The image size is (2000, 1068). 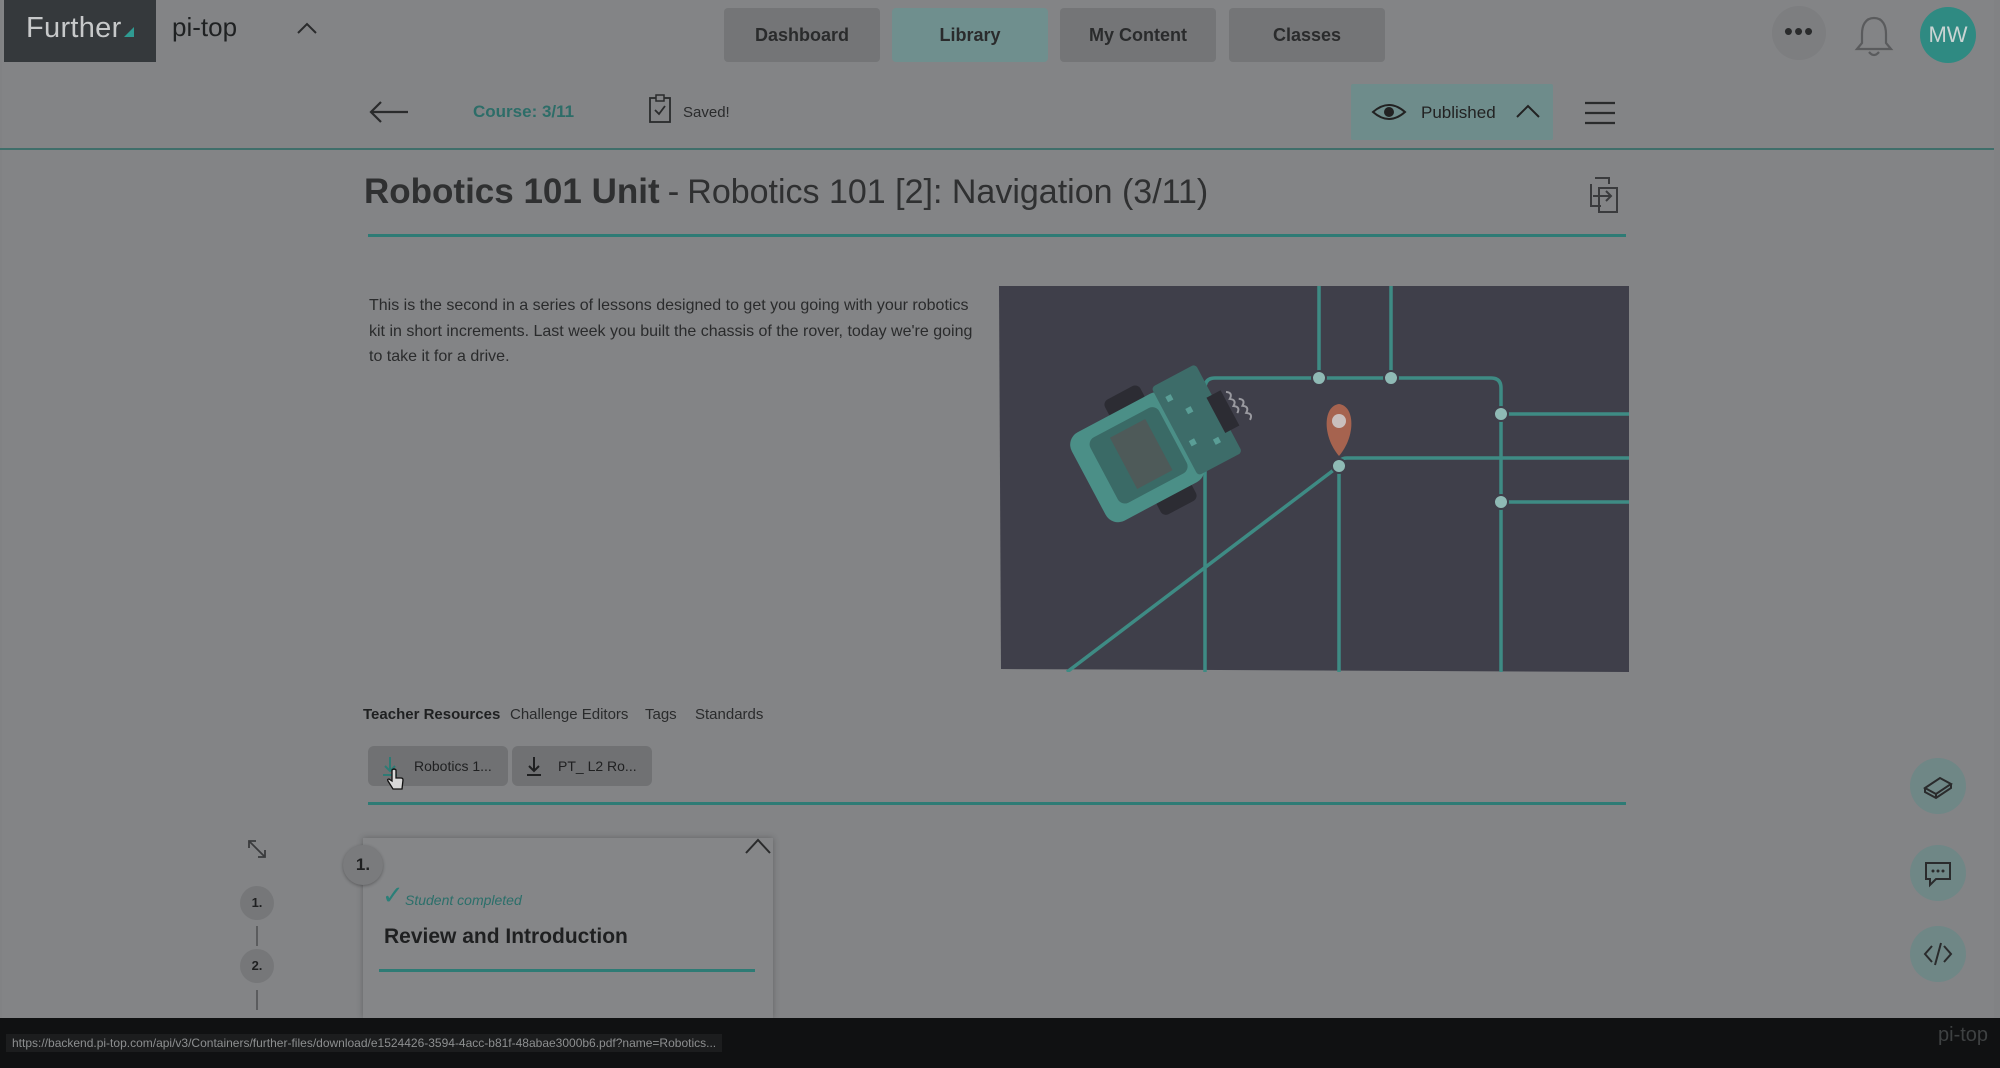 What do you see at coordinates (567, 970) in the screenshot?
I see `section-divider` at bounding box center [567, 970].